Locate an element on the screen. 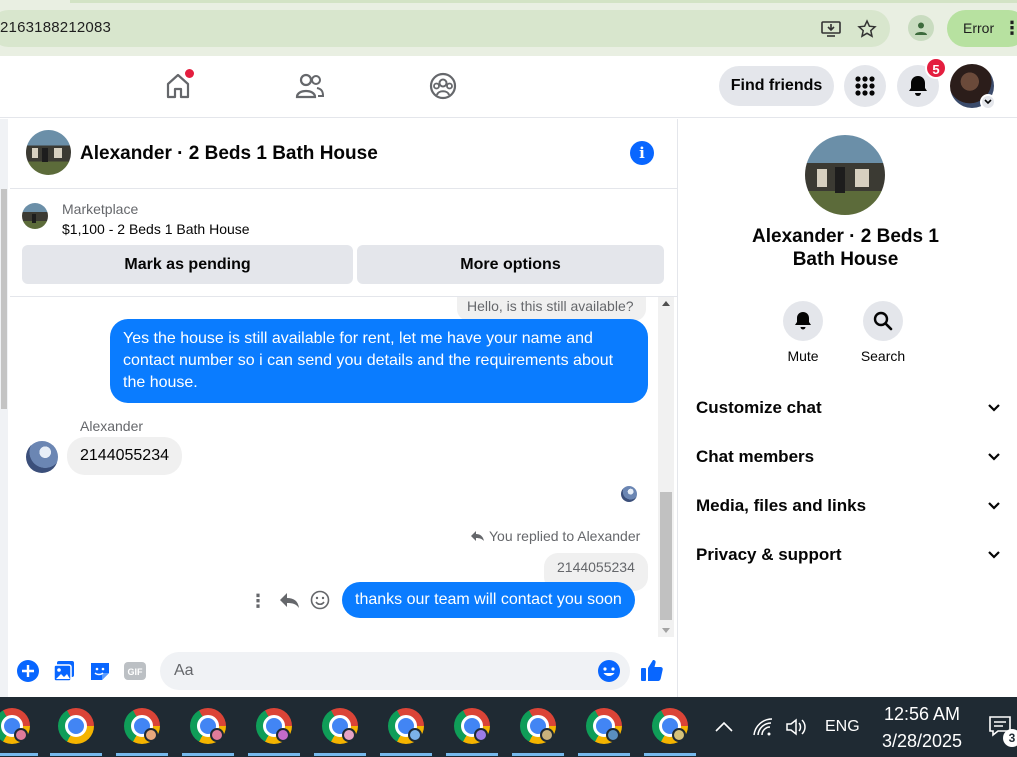  show-hidden-icons-chevron-icon is located at coordinates (724, 727).